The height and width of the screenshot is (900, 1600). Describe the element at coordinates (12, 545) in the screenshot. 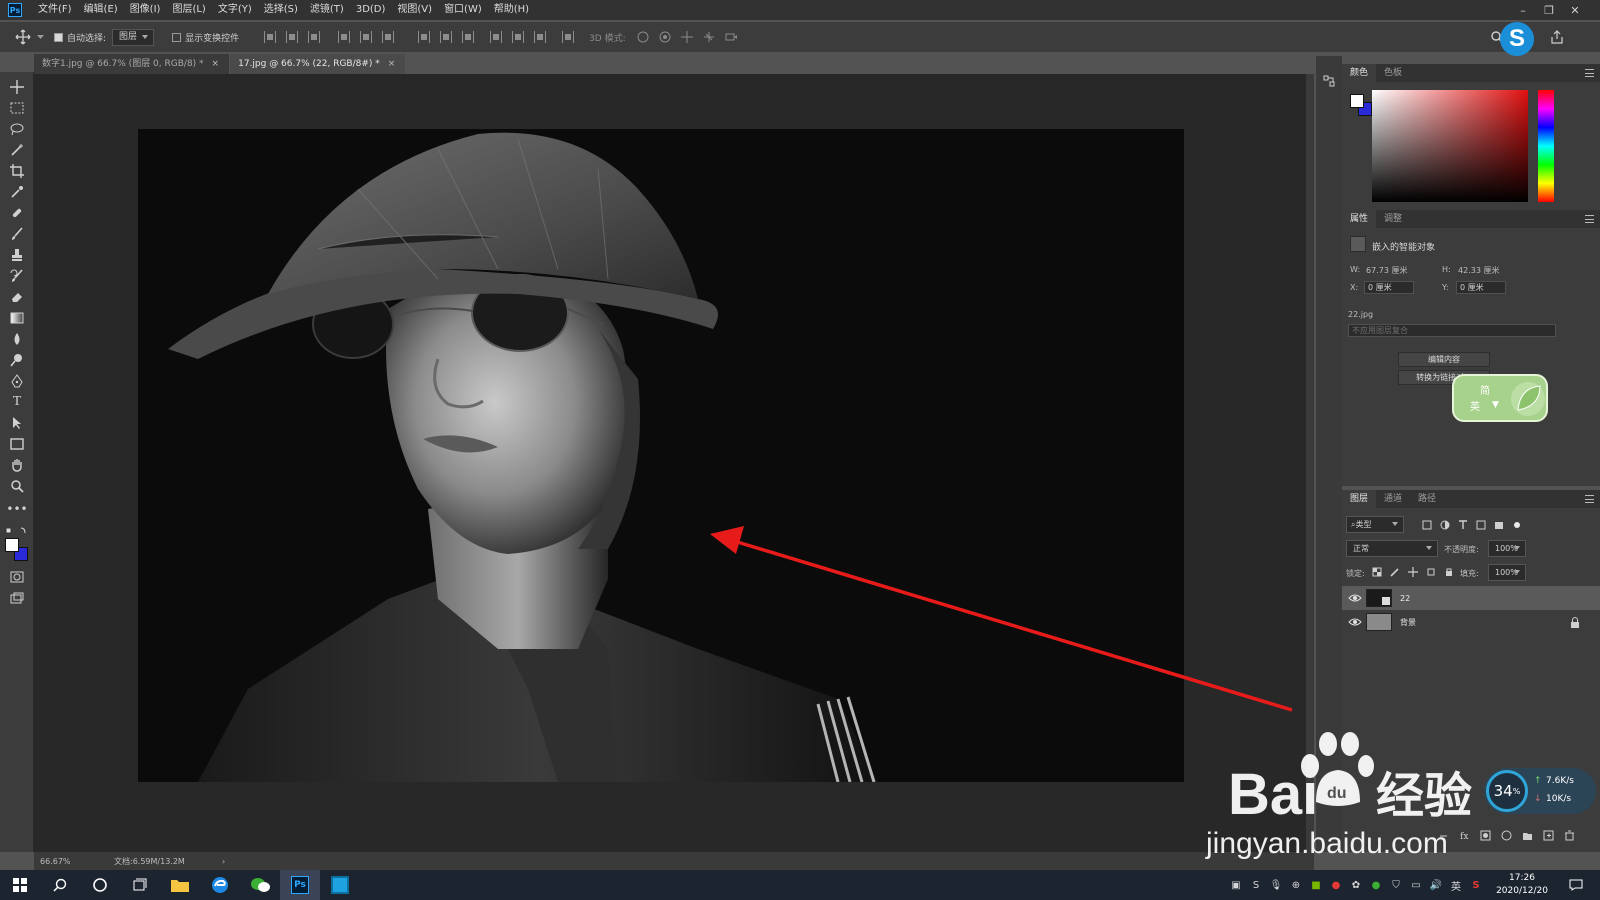

I see `foreground-color-swatch` at that location.